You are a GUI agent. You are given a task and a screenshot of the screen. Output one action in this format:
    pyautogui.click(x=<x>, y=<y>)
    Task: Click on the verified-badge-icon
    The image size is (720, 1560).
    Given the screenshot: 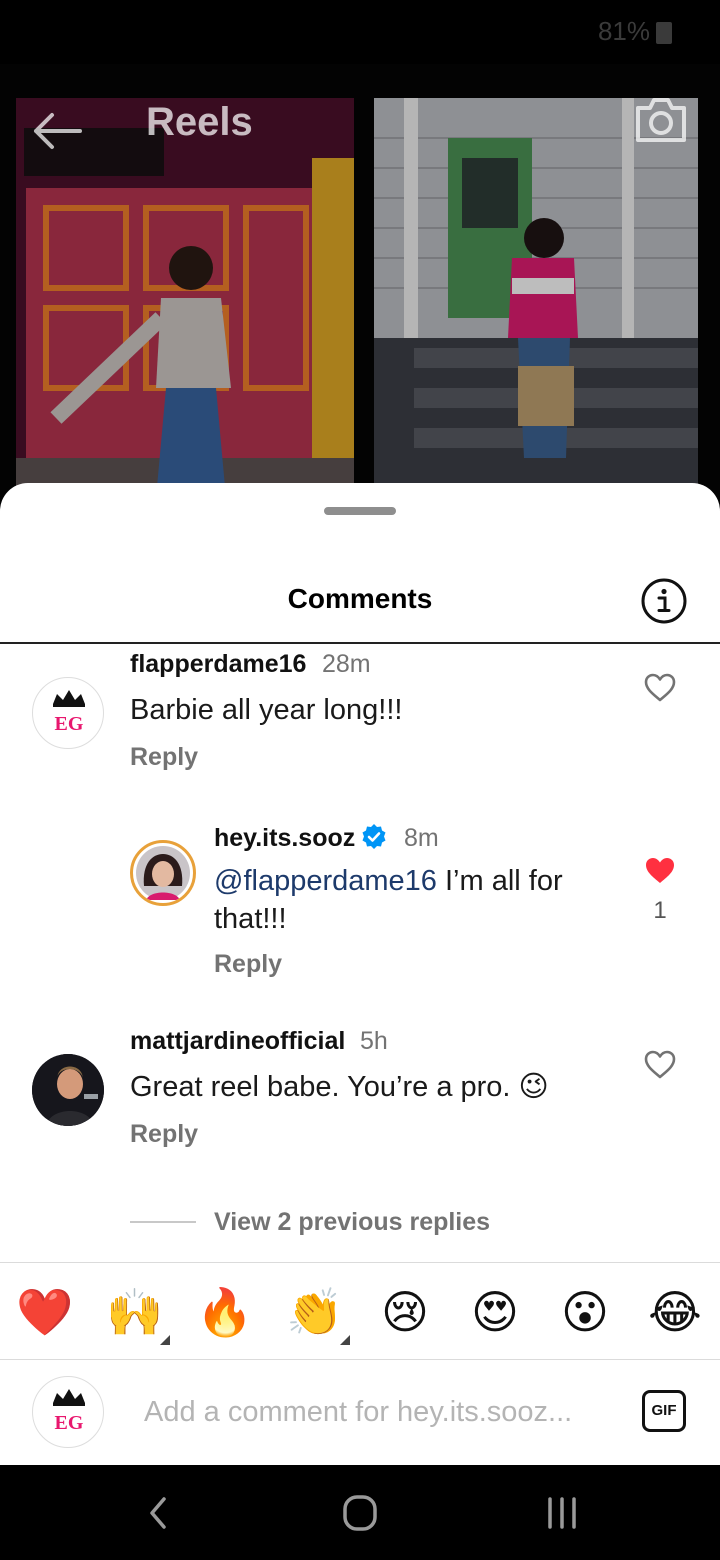 What is the action you would take?
    pyautogui.click(x=374, y=836)
    